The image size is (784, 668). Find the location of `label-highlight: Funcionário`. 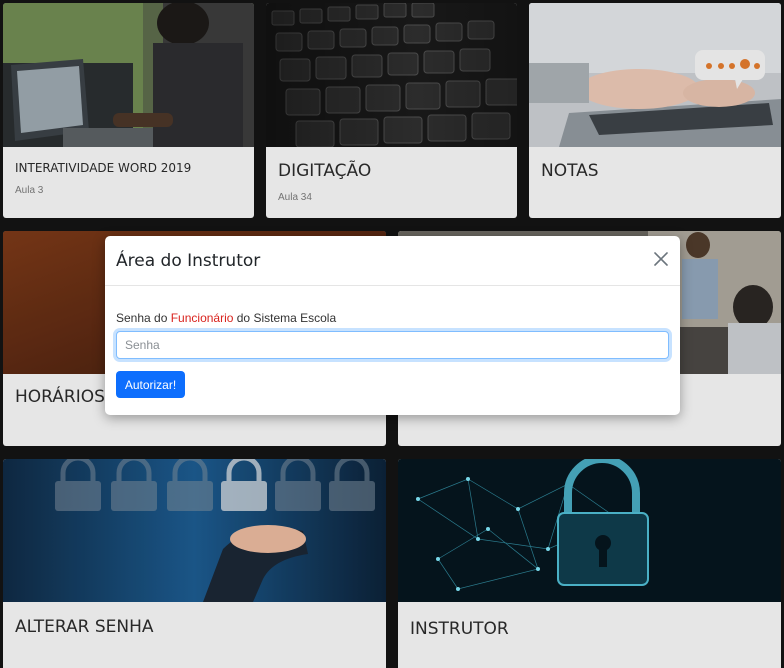

label-highlight: Funcionário is located at coordinates (202, 318).